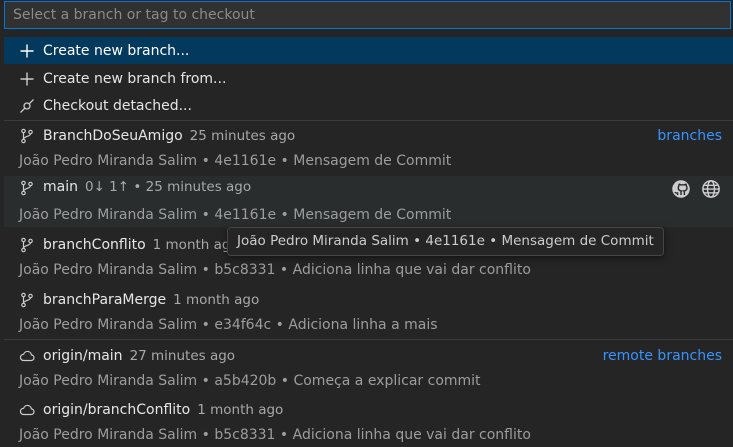  What do you see at coordinates (83, 355) in the screenshot?
I see `branch-name: origin/main` at bounding box center [83, 355].